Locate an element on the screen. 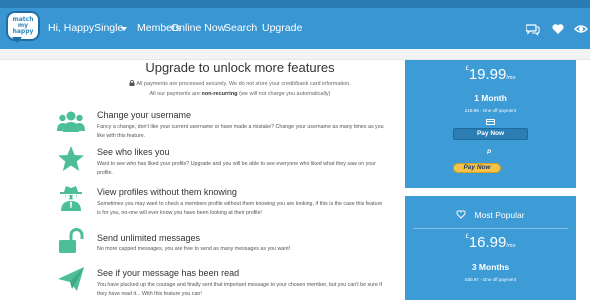  users-icon is located at coordinates (71, 121).